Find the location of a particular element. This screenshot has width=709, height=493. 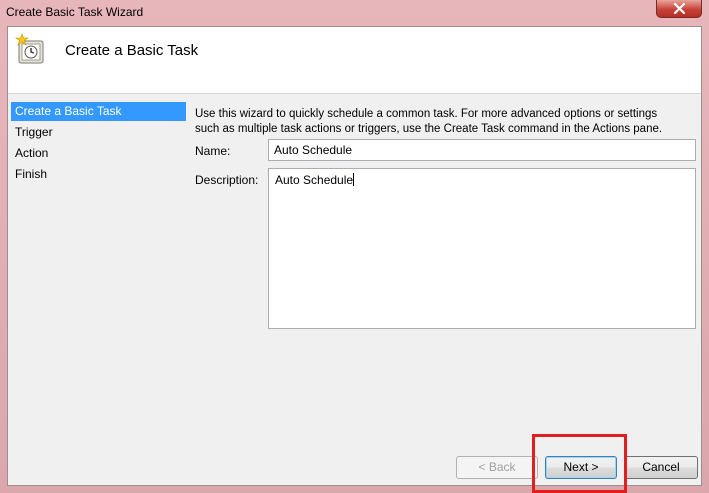

back-button: < Back is located at coordinates (497, 467).